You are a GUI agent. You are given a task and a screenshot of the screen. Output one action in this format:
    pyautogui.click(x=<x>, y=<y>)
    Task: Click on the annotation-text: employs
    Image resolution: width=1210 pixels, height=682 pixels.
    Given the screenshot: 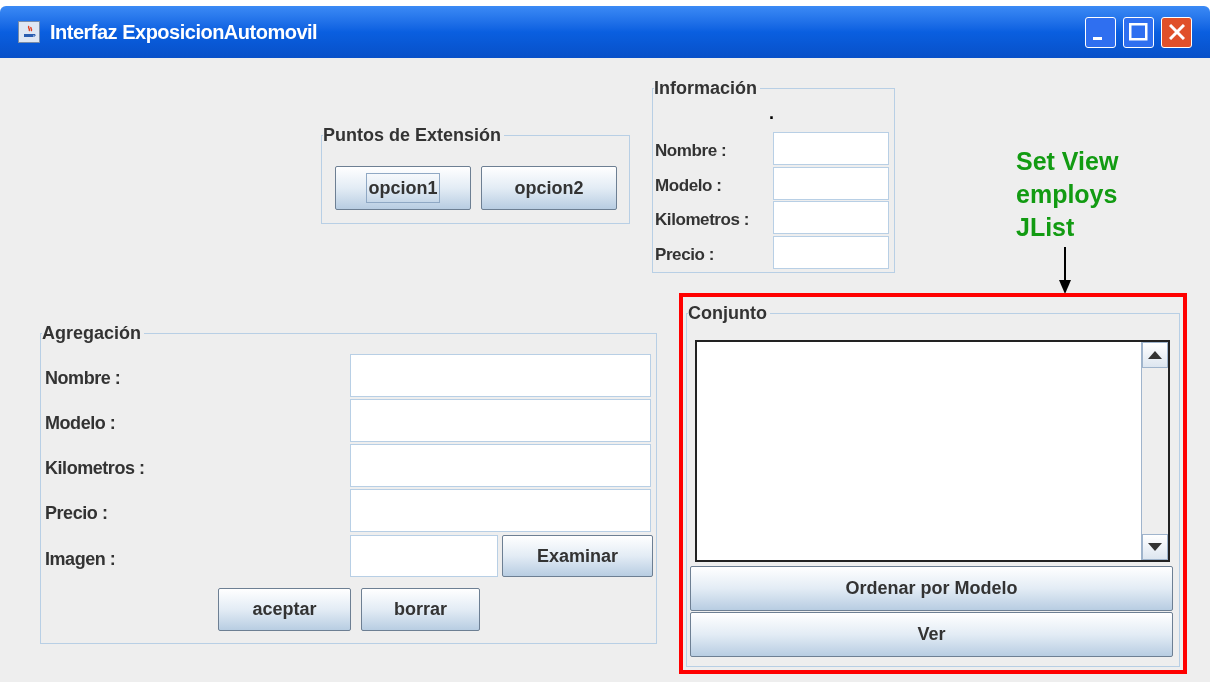 What is the action you would take?
    pyautogui.click(x=1067, y=194)
    